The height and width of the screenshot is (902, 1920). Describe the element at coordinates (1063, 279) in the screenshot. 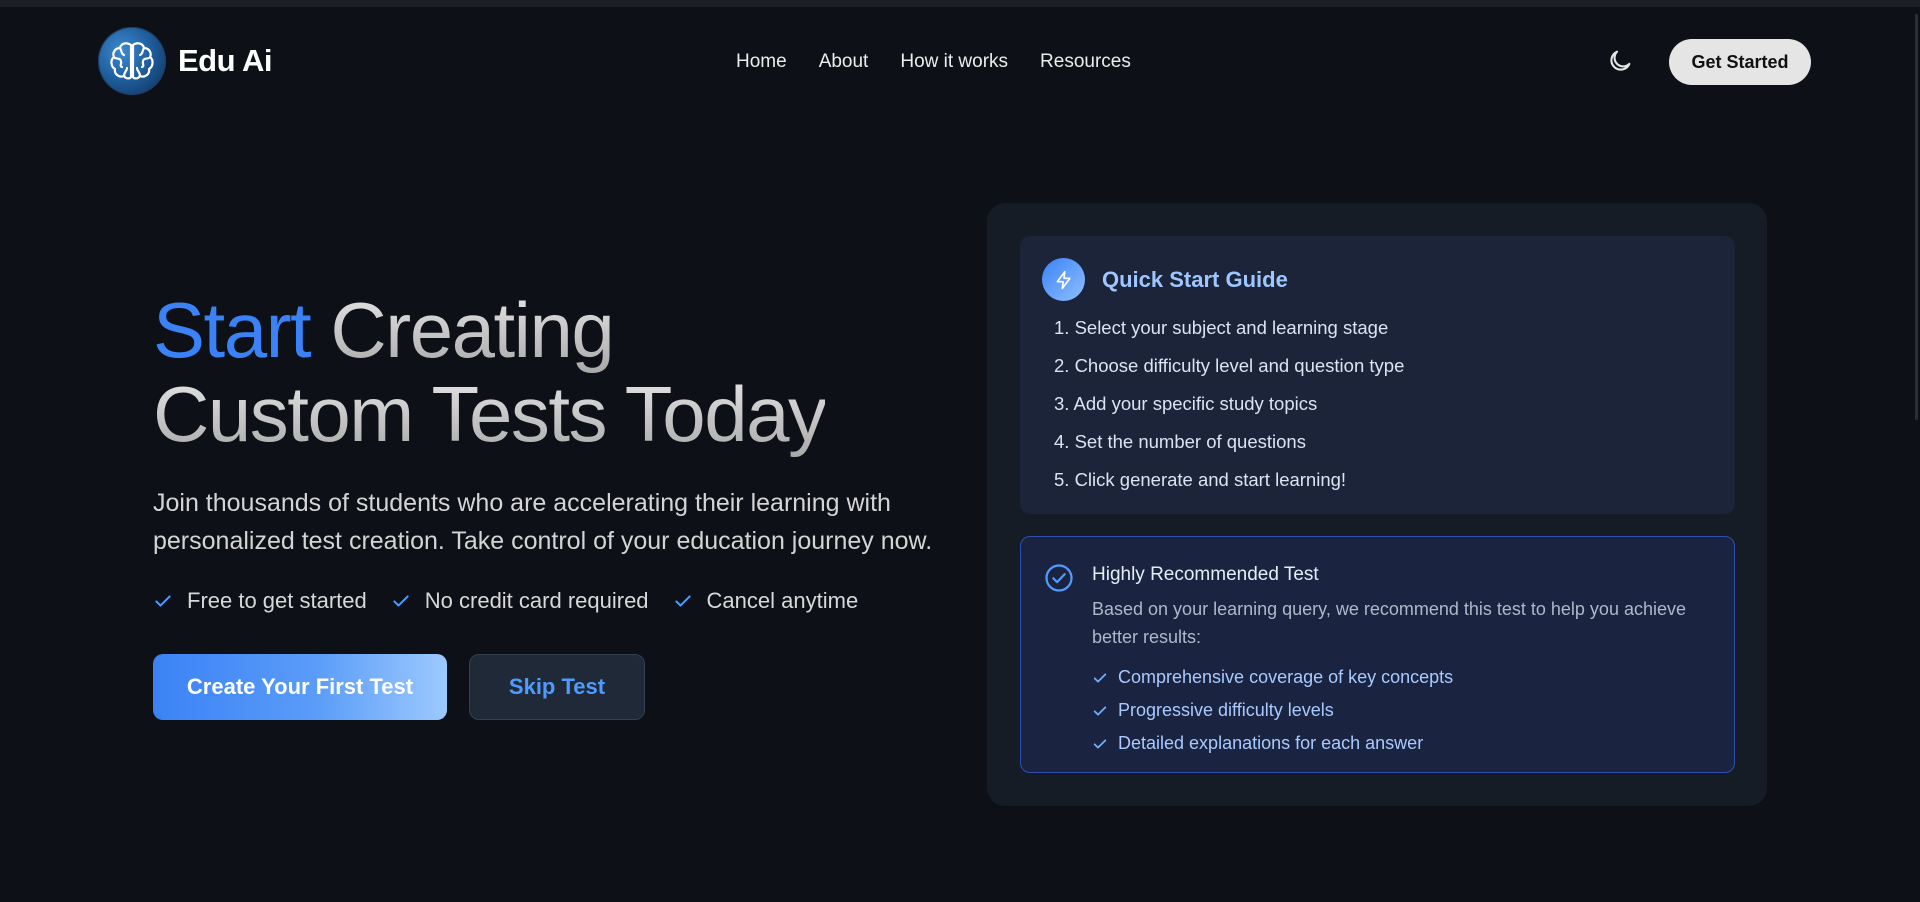

I see `lightning-bolt-icon` at that location.